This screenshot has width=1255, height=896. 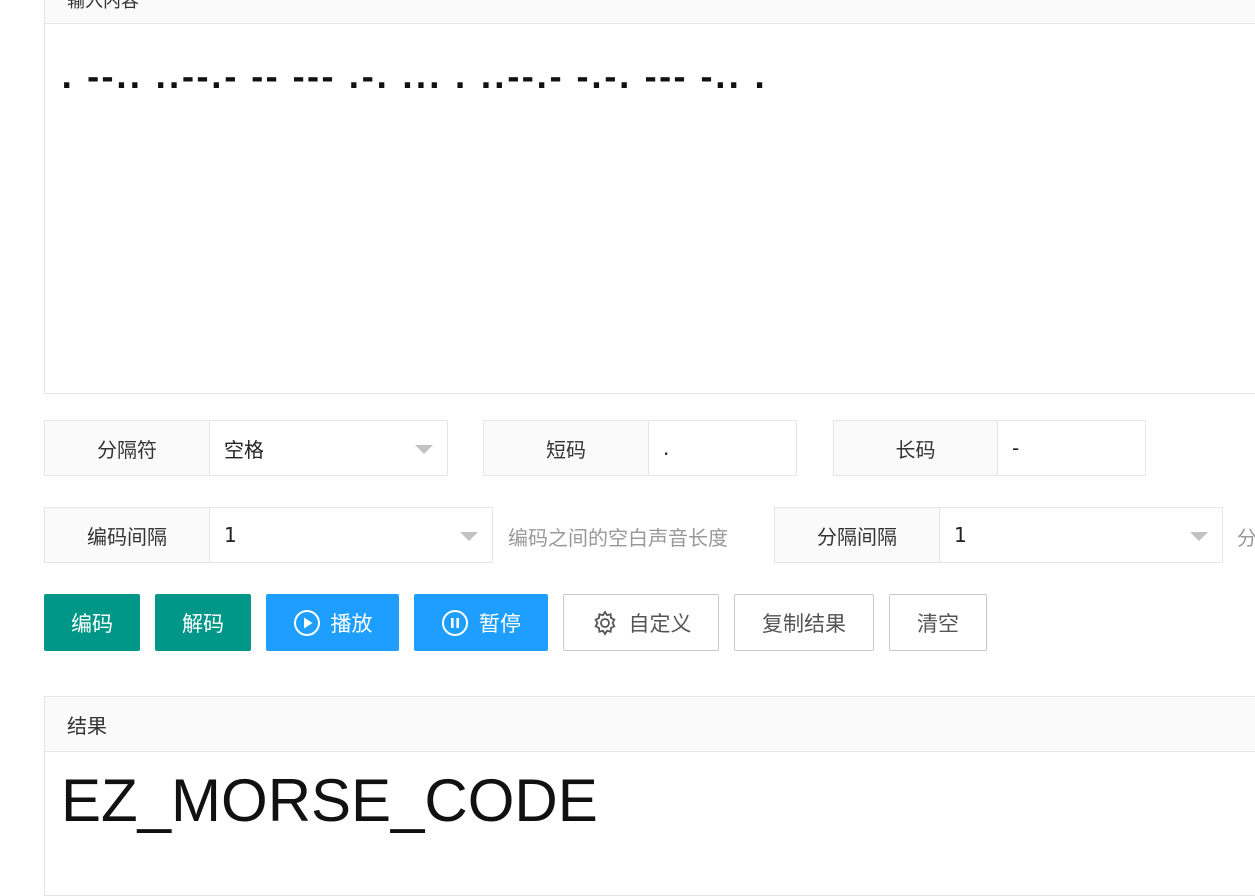 What do you see at coordinates (1246, 538) in the screenshot?
I see `separator-interval-hint: 分` at bounding box center [1246, 538].